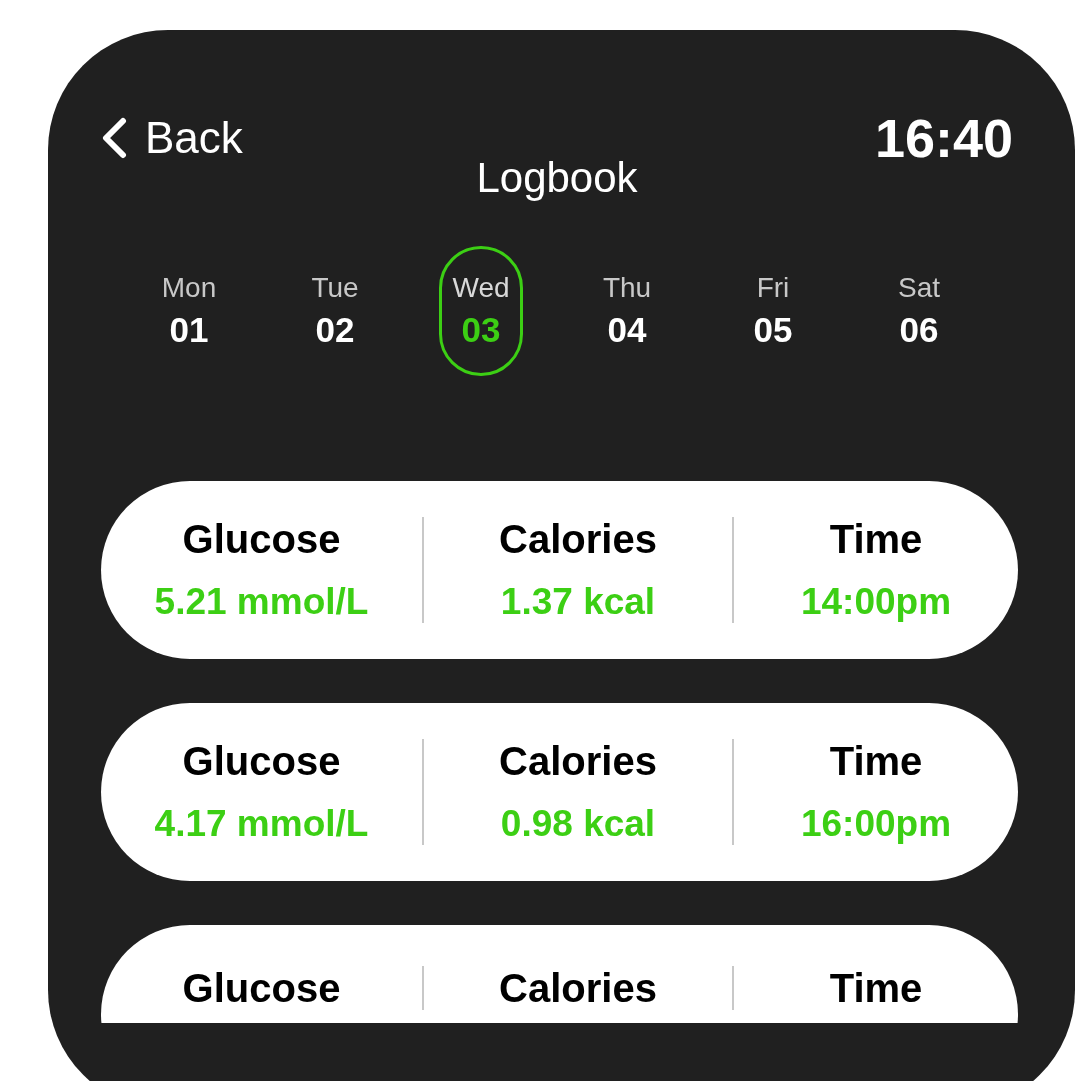 Image resolution: width=1092 pixels, height=1081 pixels. What do you see at coordinates (335, 288) in the screenshot?
I see `weekday-label: Tue` at bounding box center [335, 288].